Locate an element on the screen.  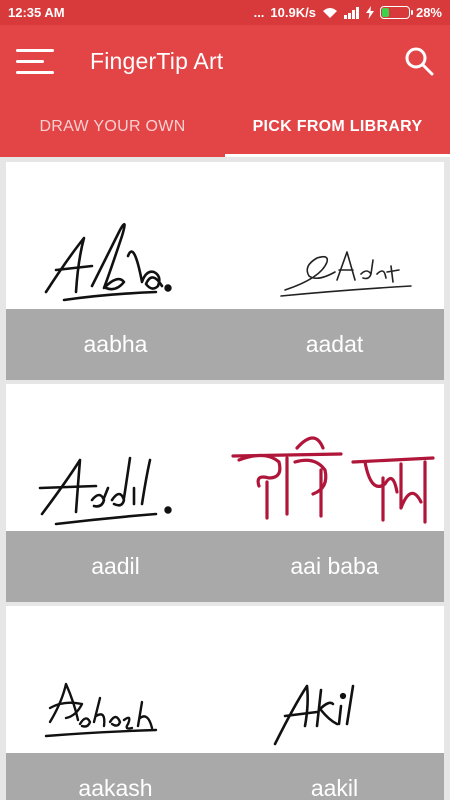
battery-fill is located at coordinates (385, 12).